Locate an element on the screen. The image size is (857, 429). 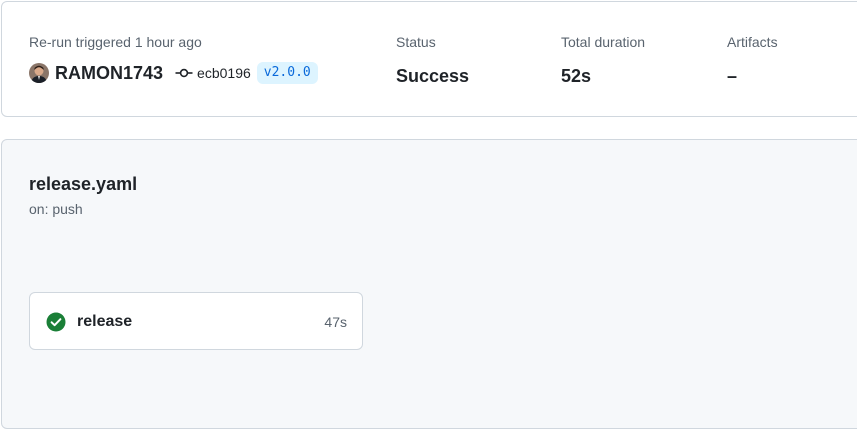
git-commit-icon is located at coordinates (184, 73).